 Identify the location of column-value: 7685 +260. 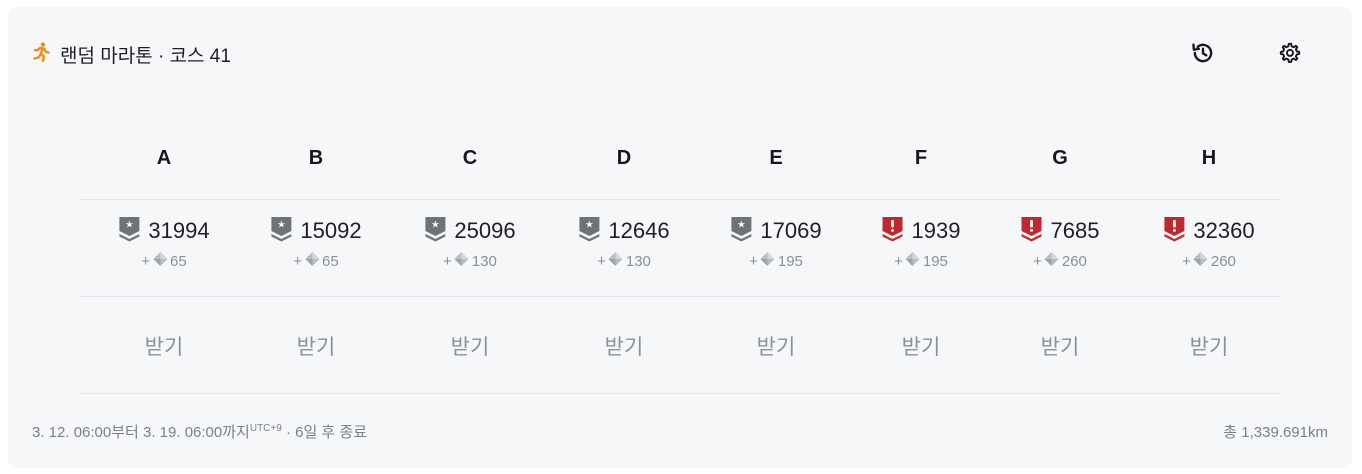
(1060, 243).